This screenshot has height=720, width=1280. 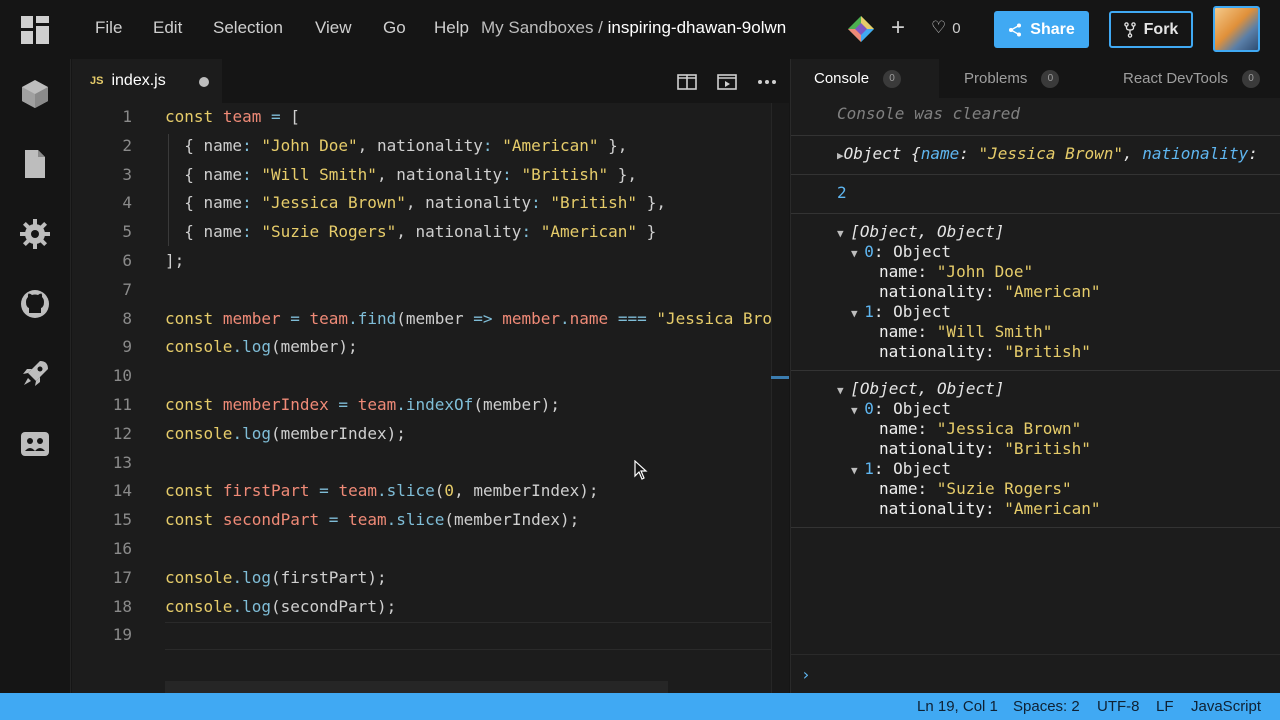 What do you see at coordinates (138, 80) in the screenshot?
I see `tab-filename: index.js` at bounding box center [138, 80].